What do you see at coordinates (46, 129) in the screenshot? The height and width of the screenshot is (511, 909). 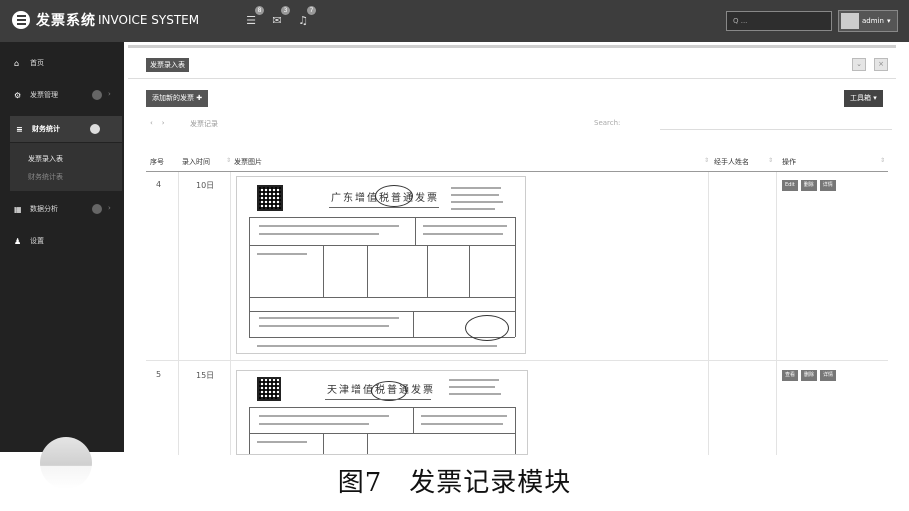 I see `sidebar-item-label: 财务统计` at bounding box center [46, 129].